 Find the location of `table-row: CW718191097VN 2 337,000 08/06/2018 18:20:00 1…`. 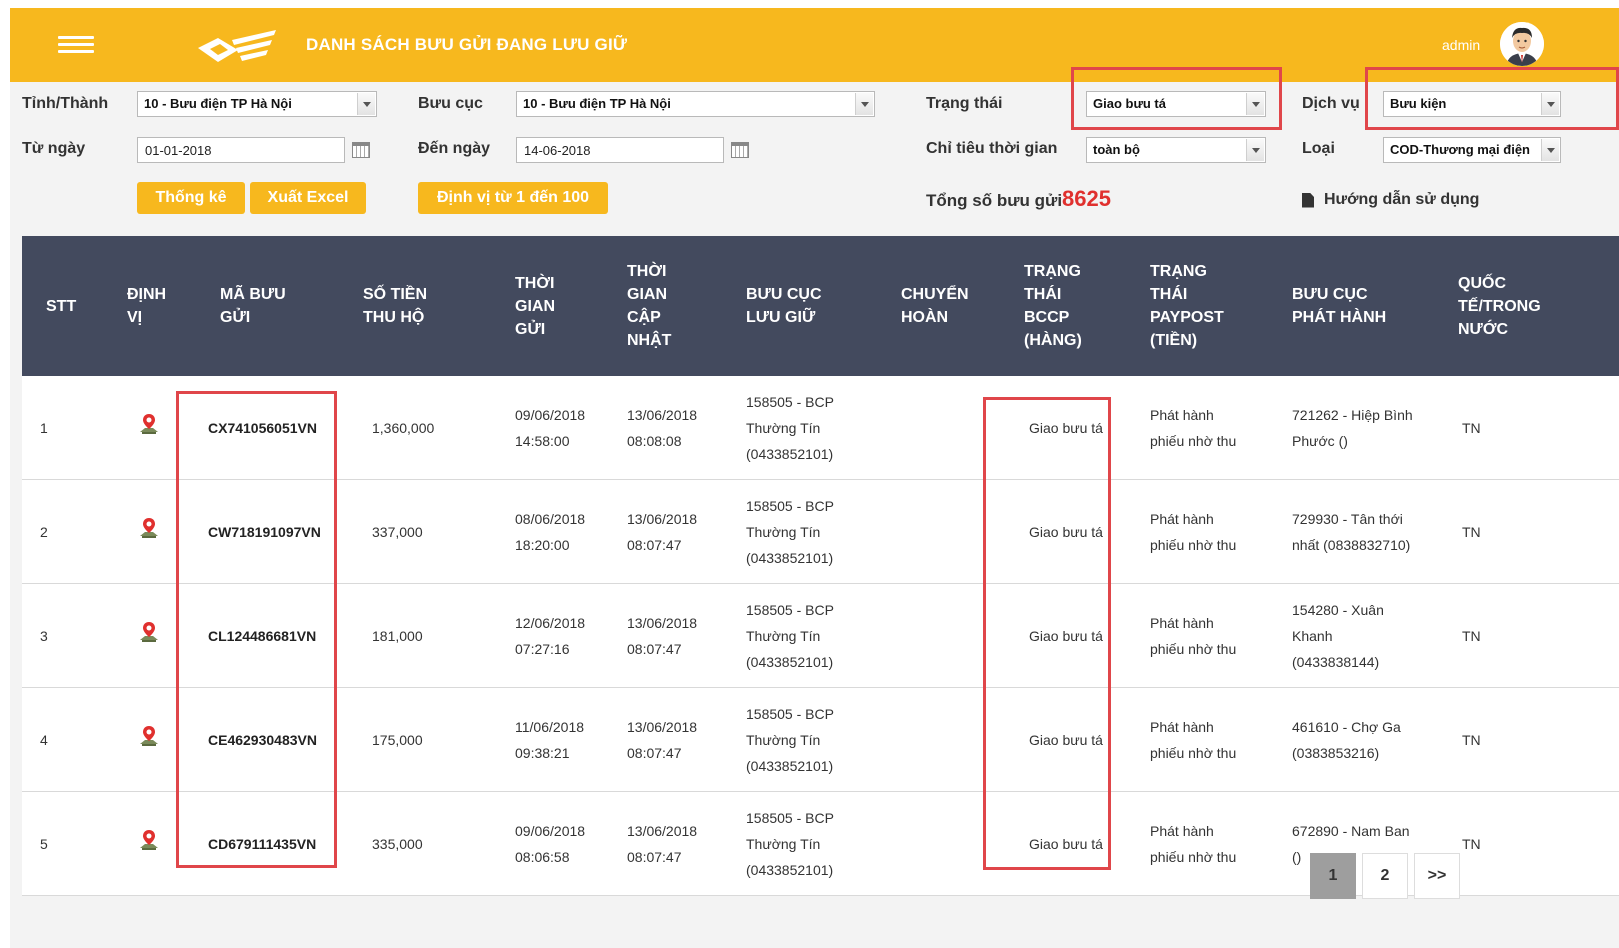

table-row: CW718191097VN 2 337,000 08/06/2018 18:20:00 1… is located at coordinates (820, 532).